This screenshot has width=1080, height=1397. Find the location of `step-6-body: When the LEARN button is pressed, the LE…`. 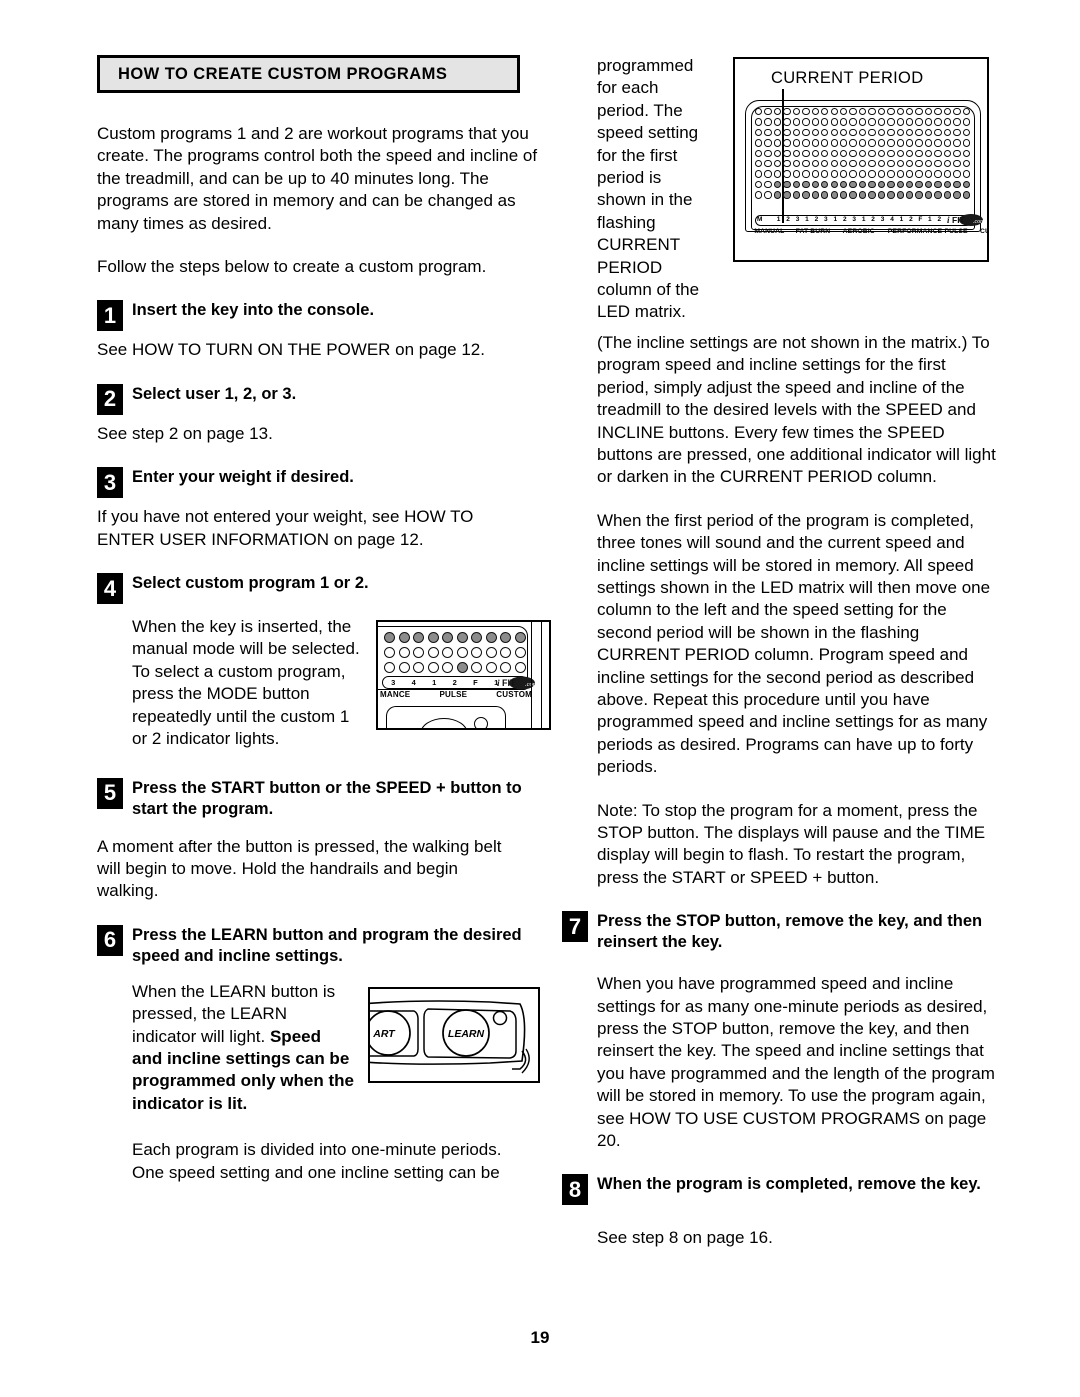

step-6-body: When the LEARN button is pressed, the LE… is located at coordinates (243, 1048).